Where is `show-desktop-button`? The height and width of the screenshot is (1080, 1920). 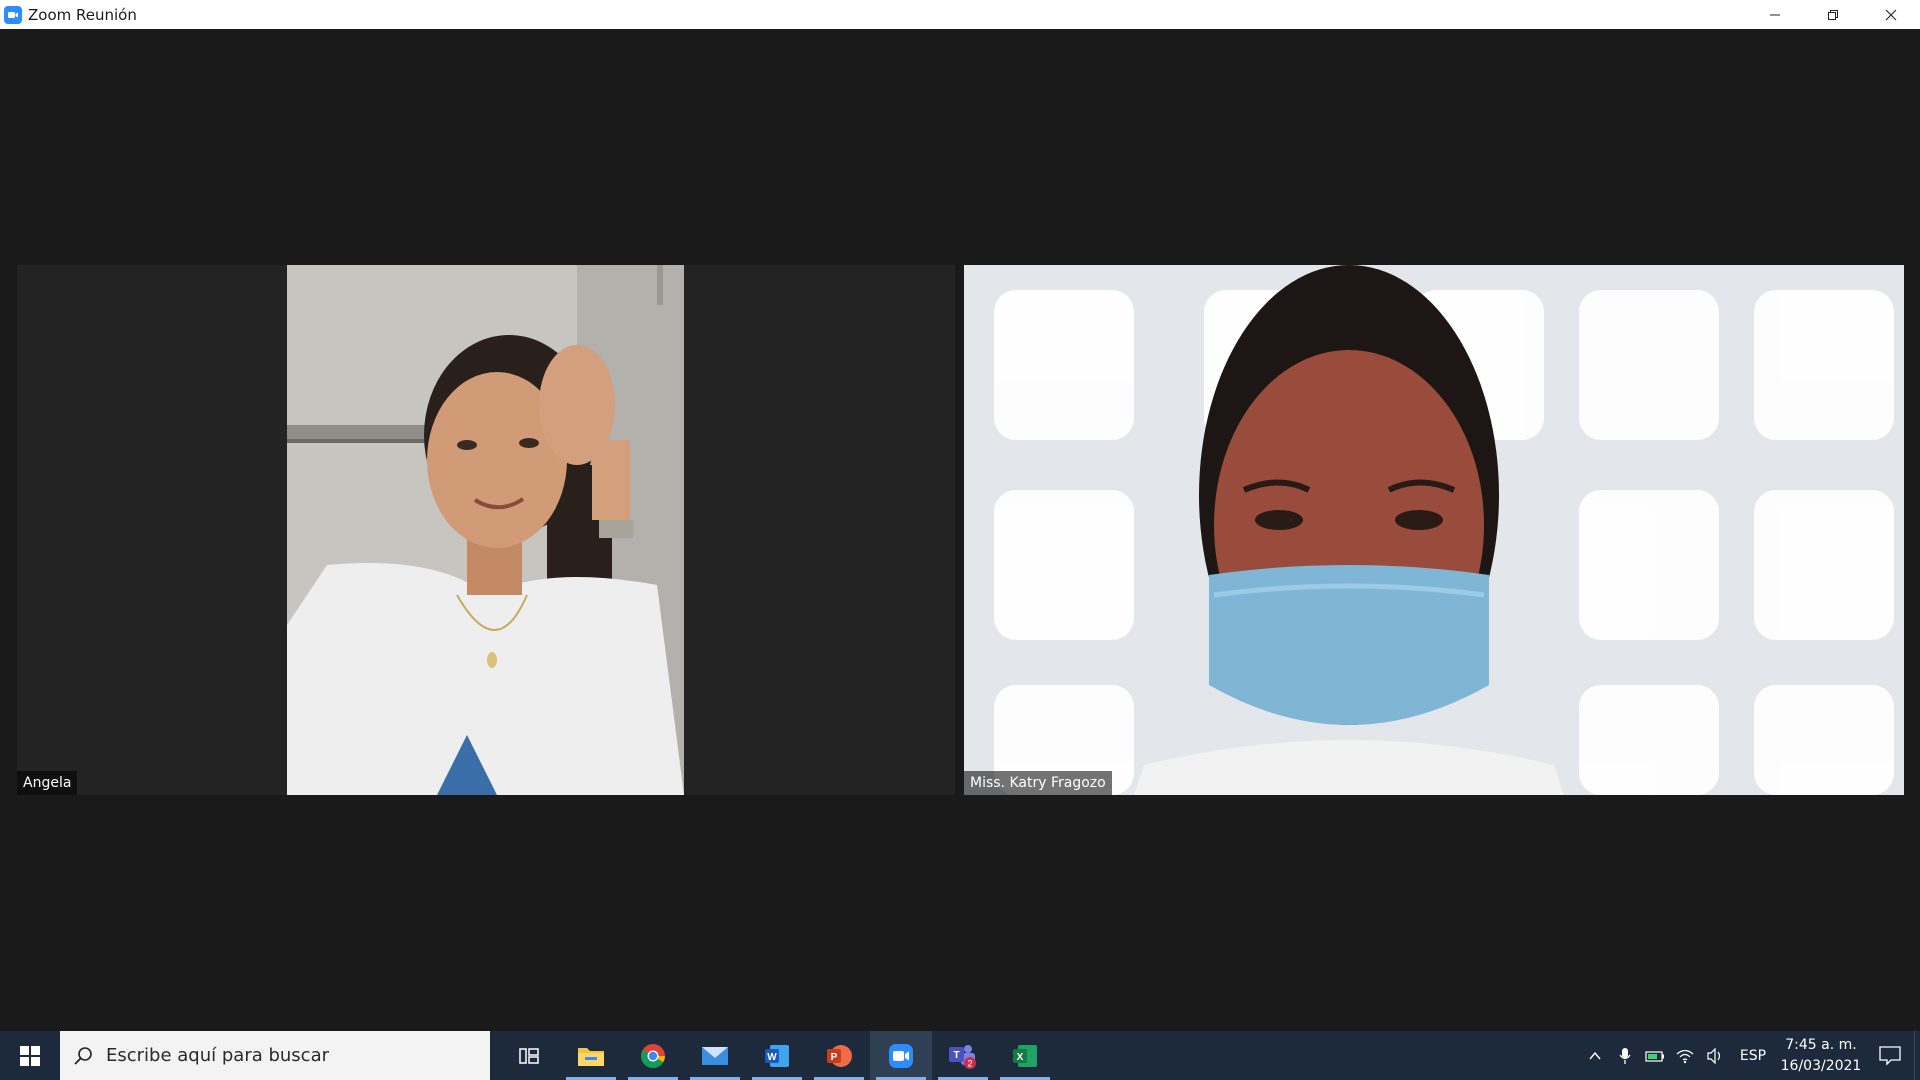
show-desktop-button is located at coordinates (1917, 1055).